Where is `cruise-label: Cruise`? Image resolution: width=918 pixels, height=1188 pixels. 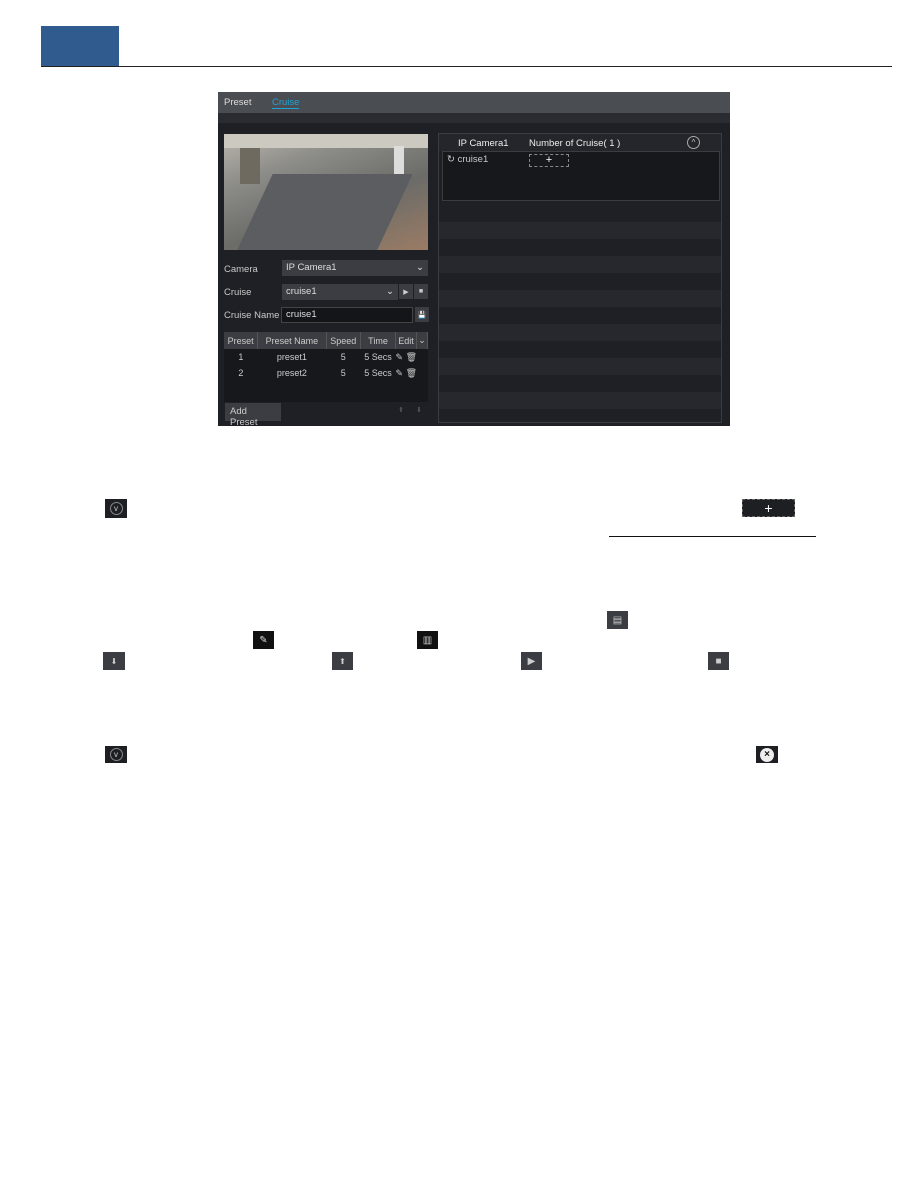
cruise-label: Cruise is located at coordinates (238, 292).